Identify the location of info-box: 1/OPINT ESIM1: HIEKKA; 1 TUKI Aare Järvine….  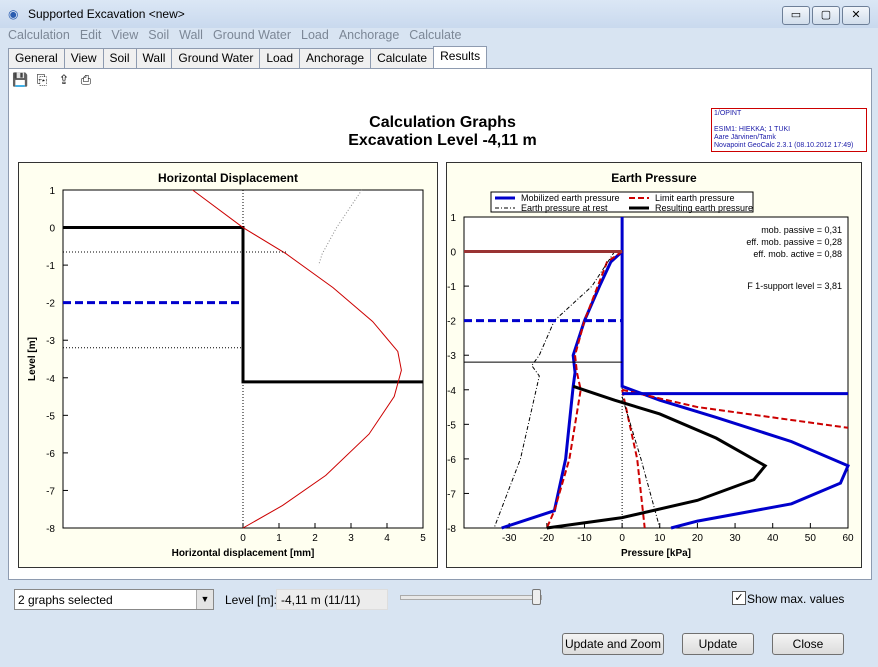
(789, 130).